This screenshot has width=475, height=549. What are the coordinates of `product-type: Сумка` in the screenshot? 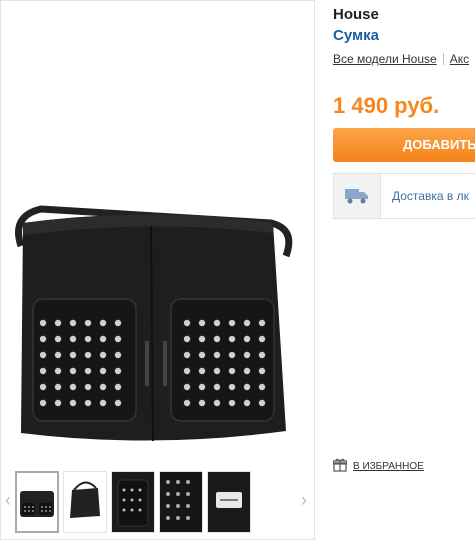 It's located at (356, 35).